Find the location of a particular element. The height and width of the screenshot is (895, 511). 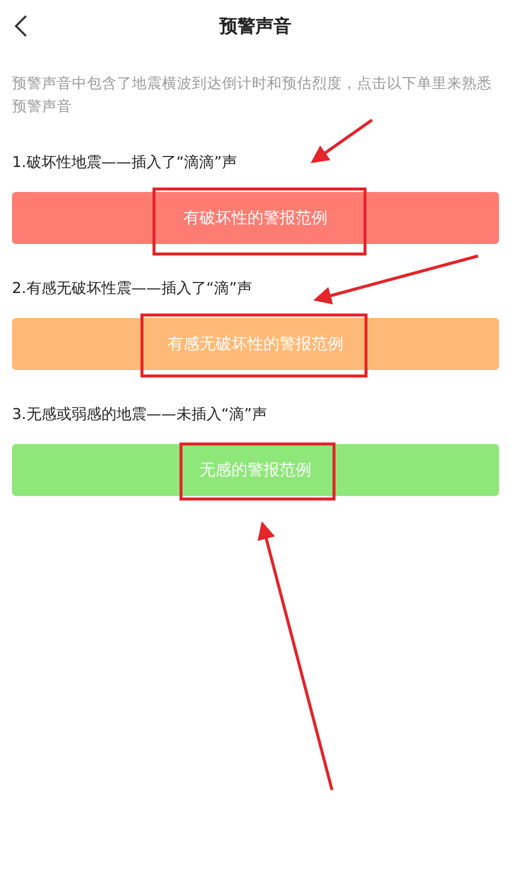

section-label: 3.无感或弱感的地震——未插入“滴”声 is located at coordinates (139, 414).